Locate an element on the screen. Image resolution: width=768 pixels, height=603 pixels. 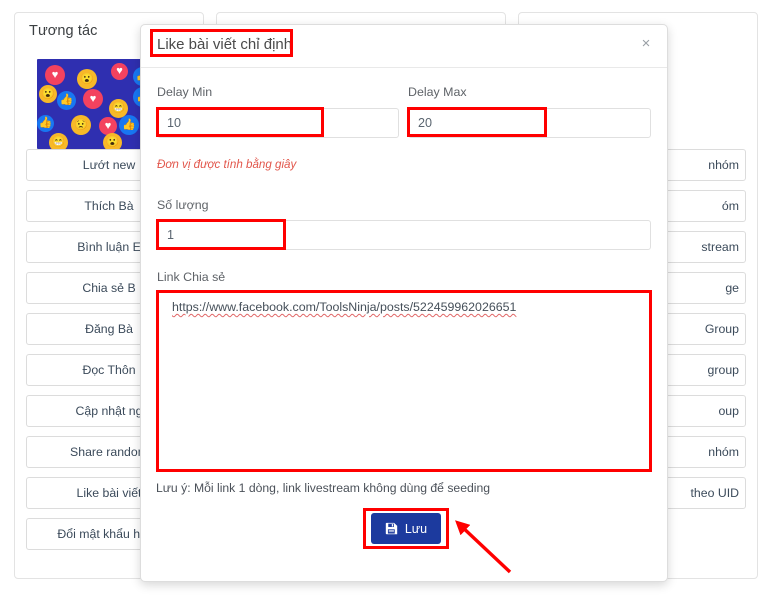
save-button: Lưu is located at coordinates (406, 528).